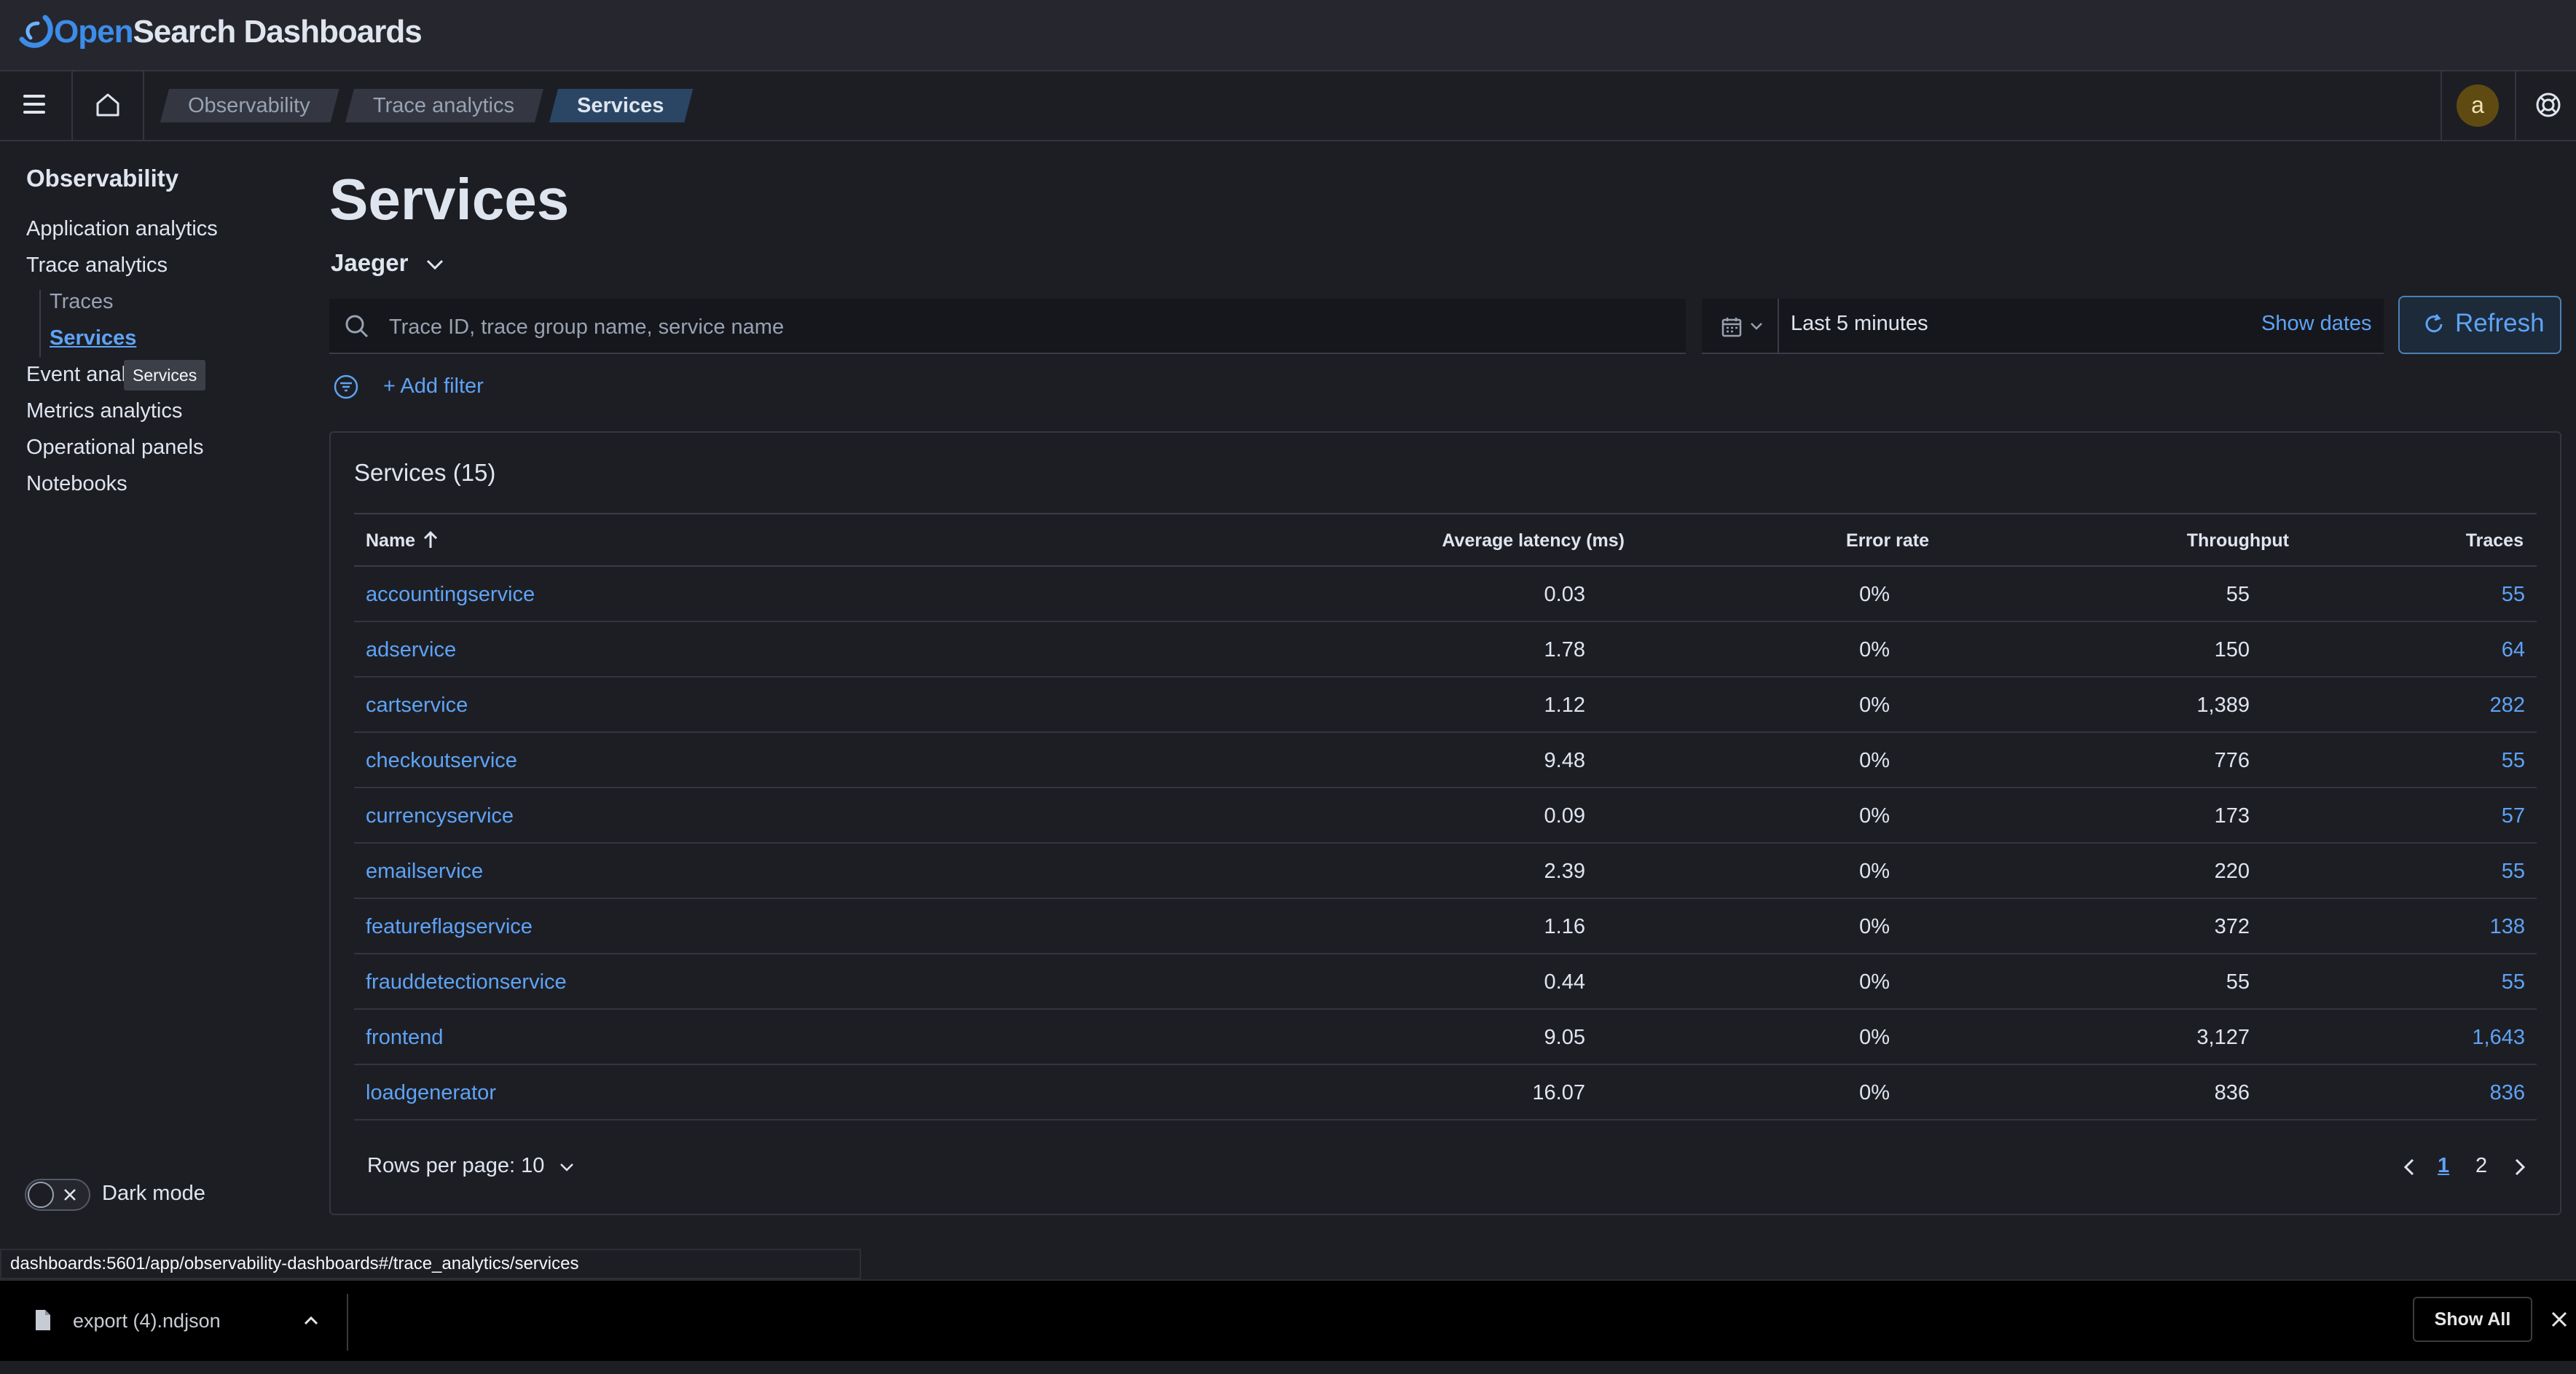  What do you see at coordinates (43, 1320) in the screenshot?
I see `file-icon` at bounding box center [43, 1320].